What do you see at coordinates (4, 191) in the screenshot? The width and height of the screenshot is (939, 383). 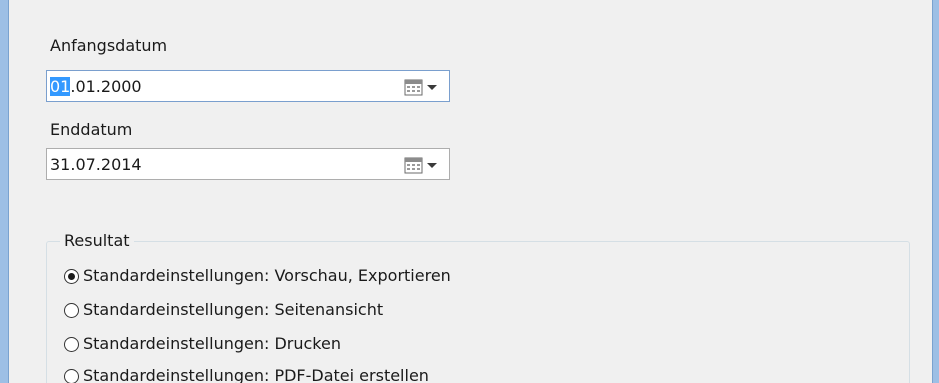 I see `window-left-border` at bounding box center [4, 191].